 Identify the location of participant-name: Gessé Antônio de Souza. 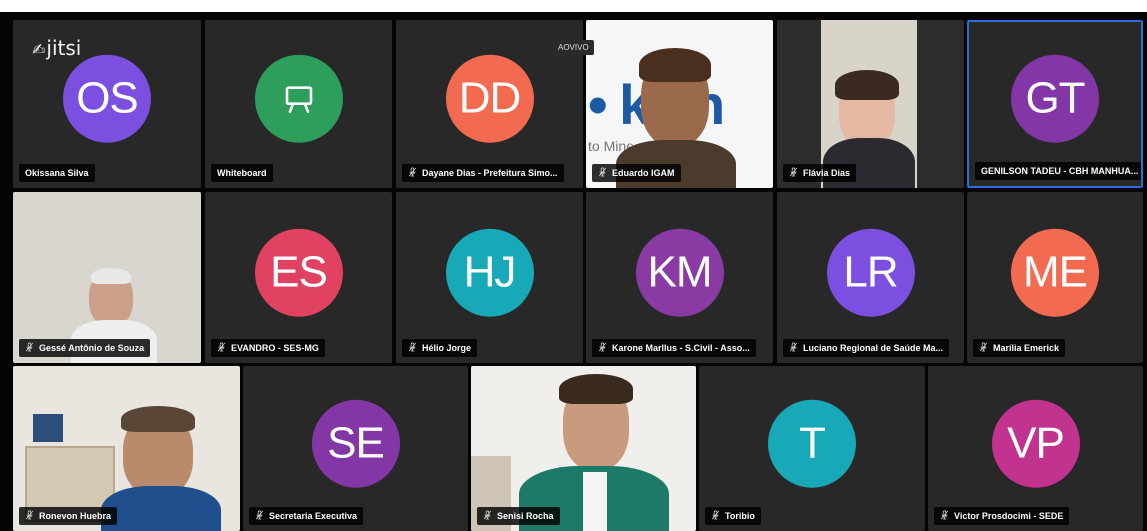
(92, 348).